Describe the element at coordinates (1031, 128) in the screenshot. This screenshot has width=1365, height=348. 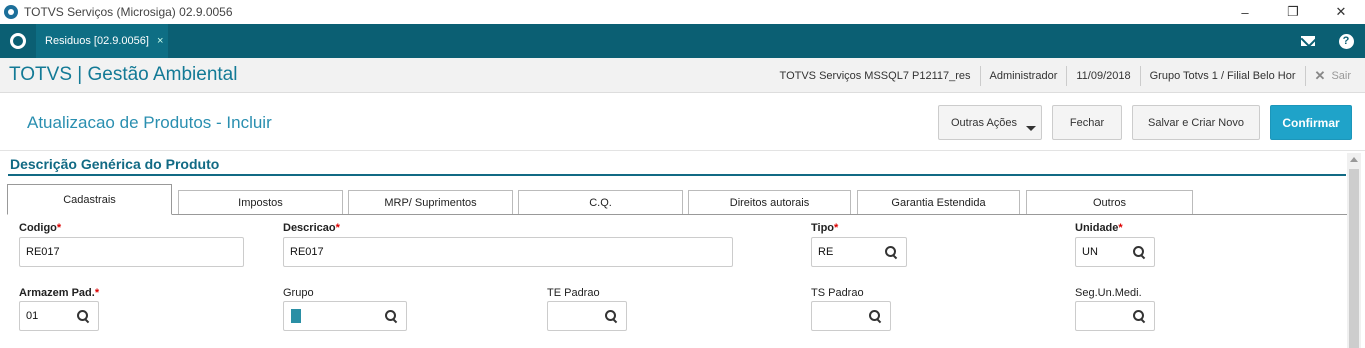
I see `caret-down-icon` at that location.